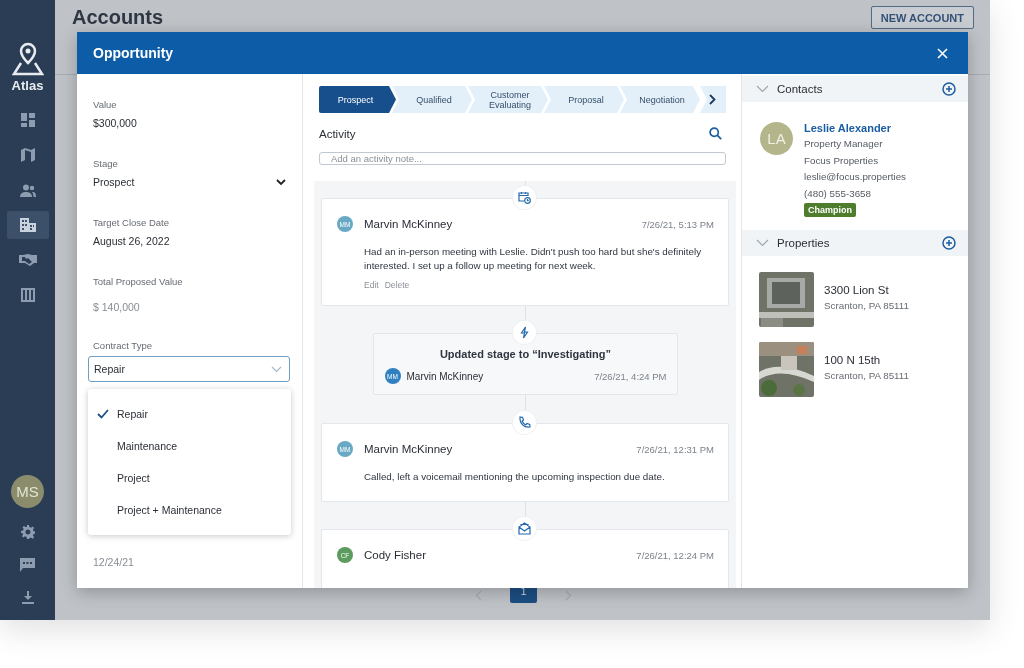 The width and height of the screenshot is (1024, 668). I want to click on activity-text: Called, left a voicemail mentioning the upcoming inspection due date., so click(515, 477).